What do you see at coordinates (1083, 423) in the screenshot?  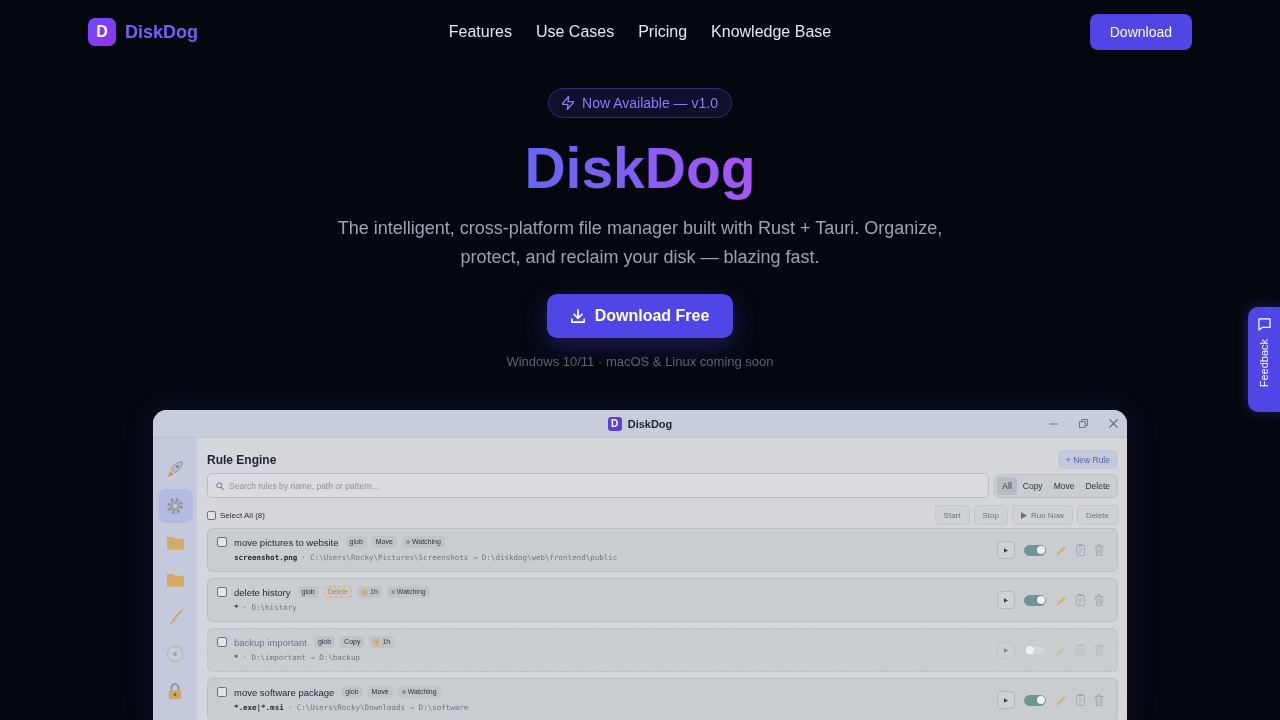 I see `restore-icon` at bounding box center [1083, 423].